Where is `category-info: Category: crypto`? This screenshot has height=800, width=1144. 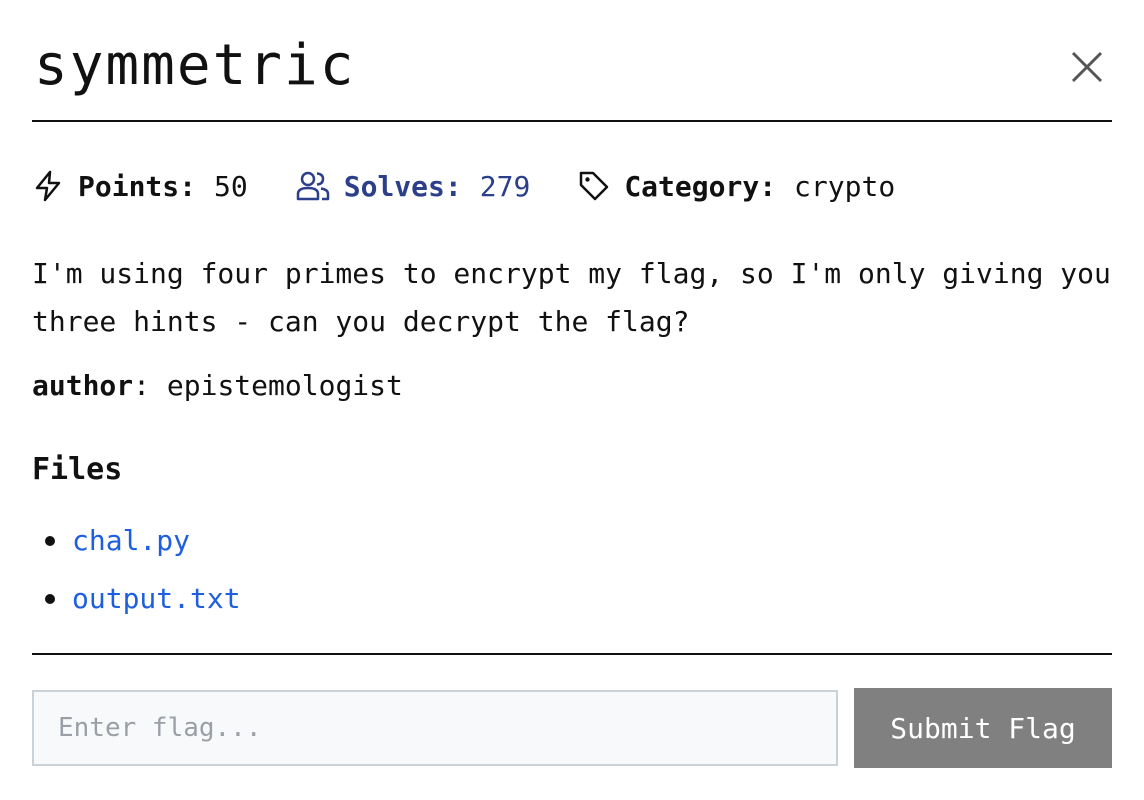
category-info: Category: crypto is located at coordinates (736, 186).